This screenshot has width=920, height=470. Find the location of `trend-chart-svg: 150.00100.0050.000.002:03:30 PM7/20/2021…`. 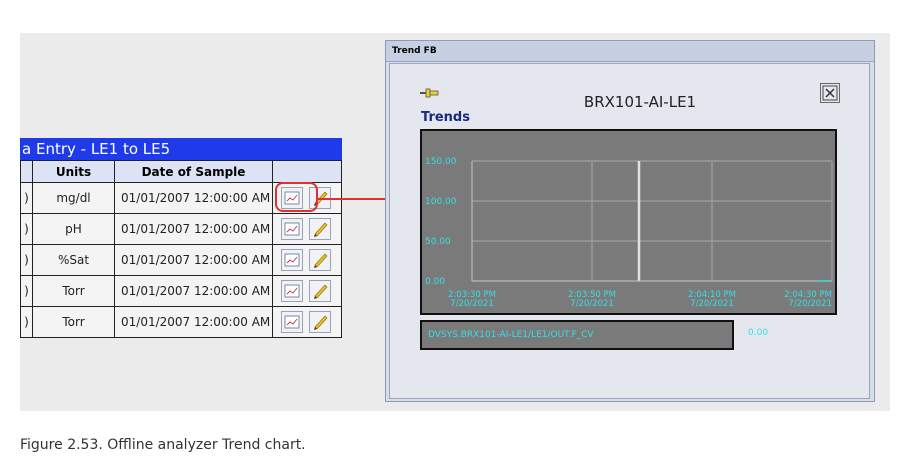

trend-chart-svg: 150.00100.0050.000.002:03:30 PM7/20/2021… is located at coordinates (629, 233).